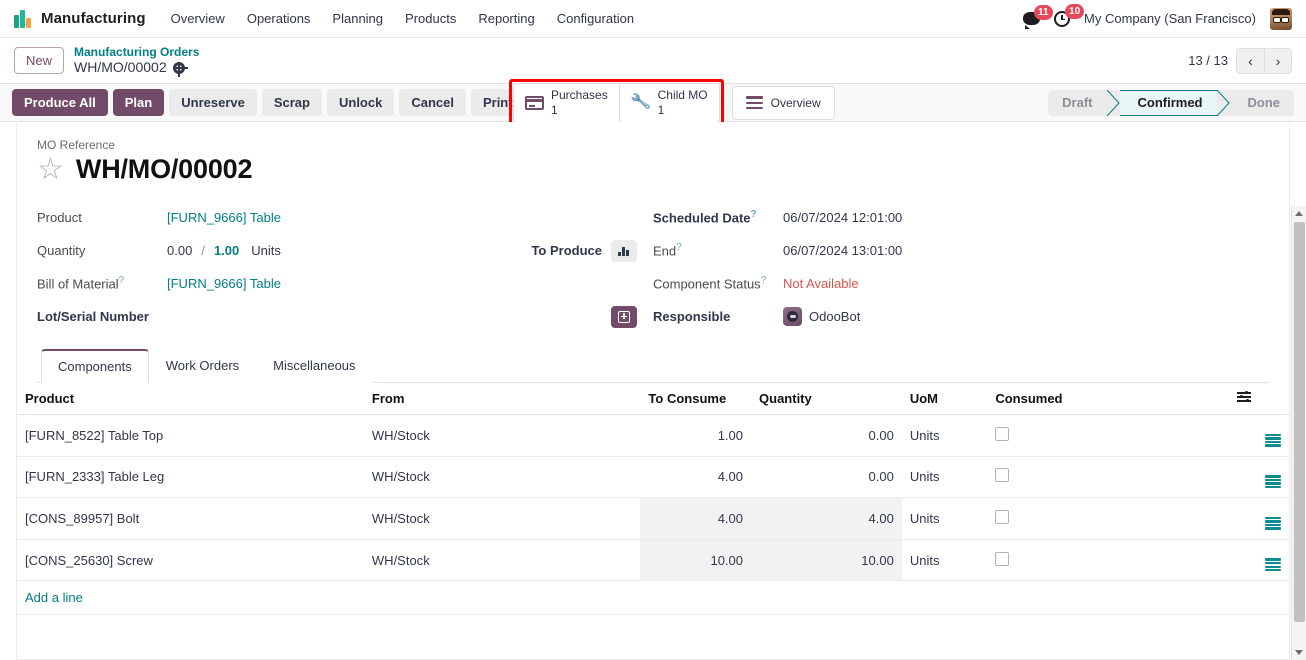 Image resolution: width=1306 pixels, height=660 pixels. What do you see at coordinates (1299, 652) in the screenshot?
I see `scroll-down-button` at bounding box center [1299, 652].